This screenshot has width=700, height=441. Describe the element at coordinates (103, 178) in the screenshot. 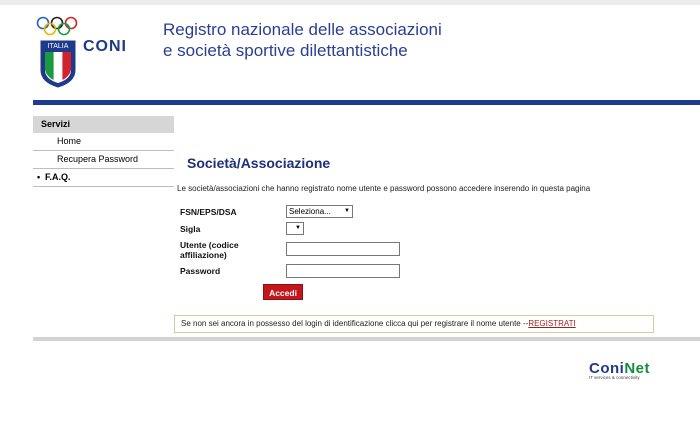

I see `sidebar-item-faq: • F.A.Q.` at that location.